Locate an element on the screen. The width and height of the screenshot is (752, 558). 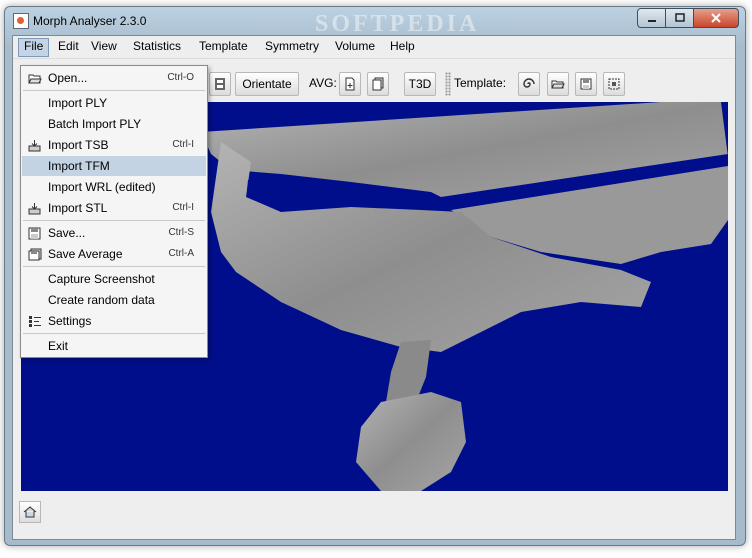
menu-item-label: Import STL is located at coordinates (78, 208).